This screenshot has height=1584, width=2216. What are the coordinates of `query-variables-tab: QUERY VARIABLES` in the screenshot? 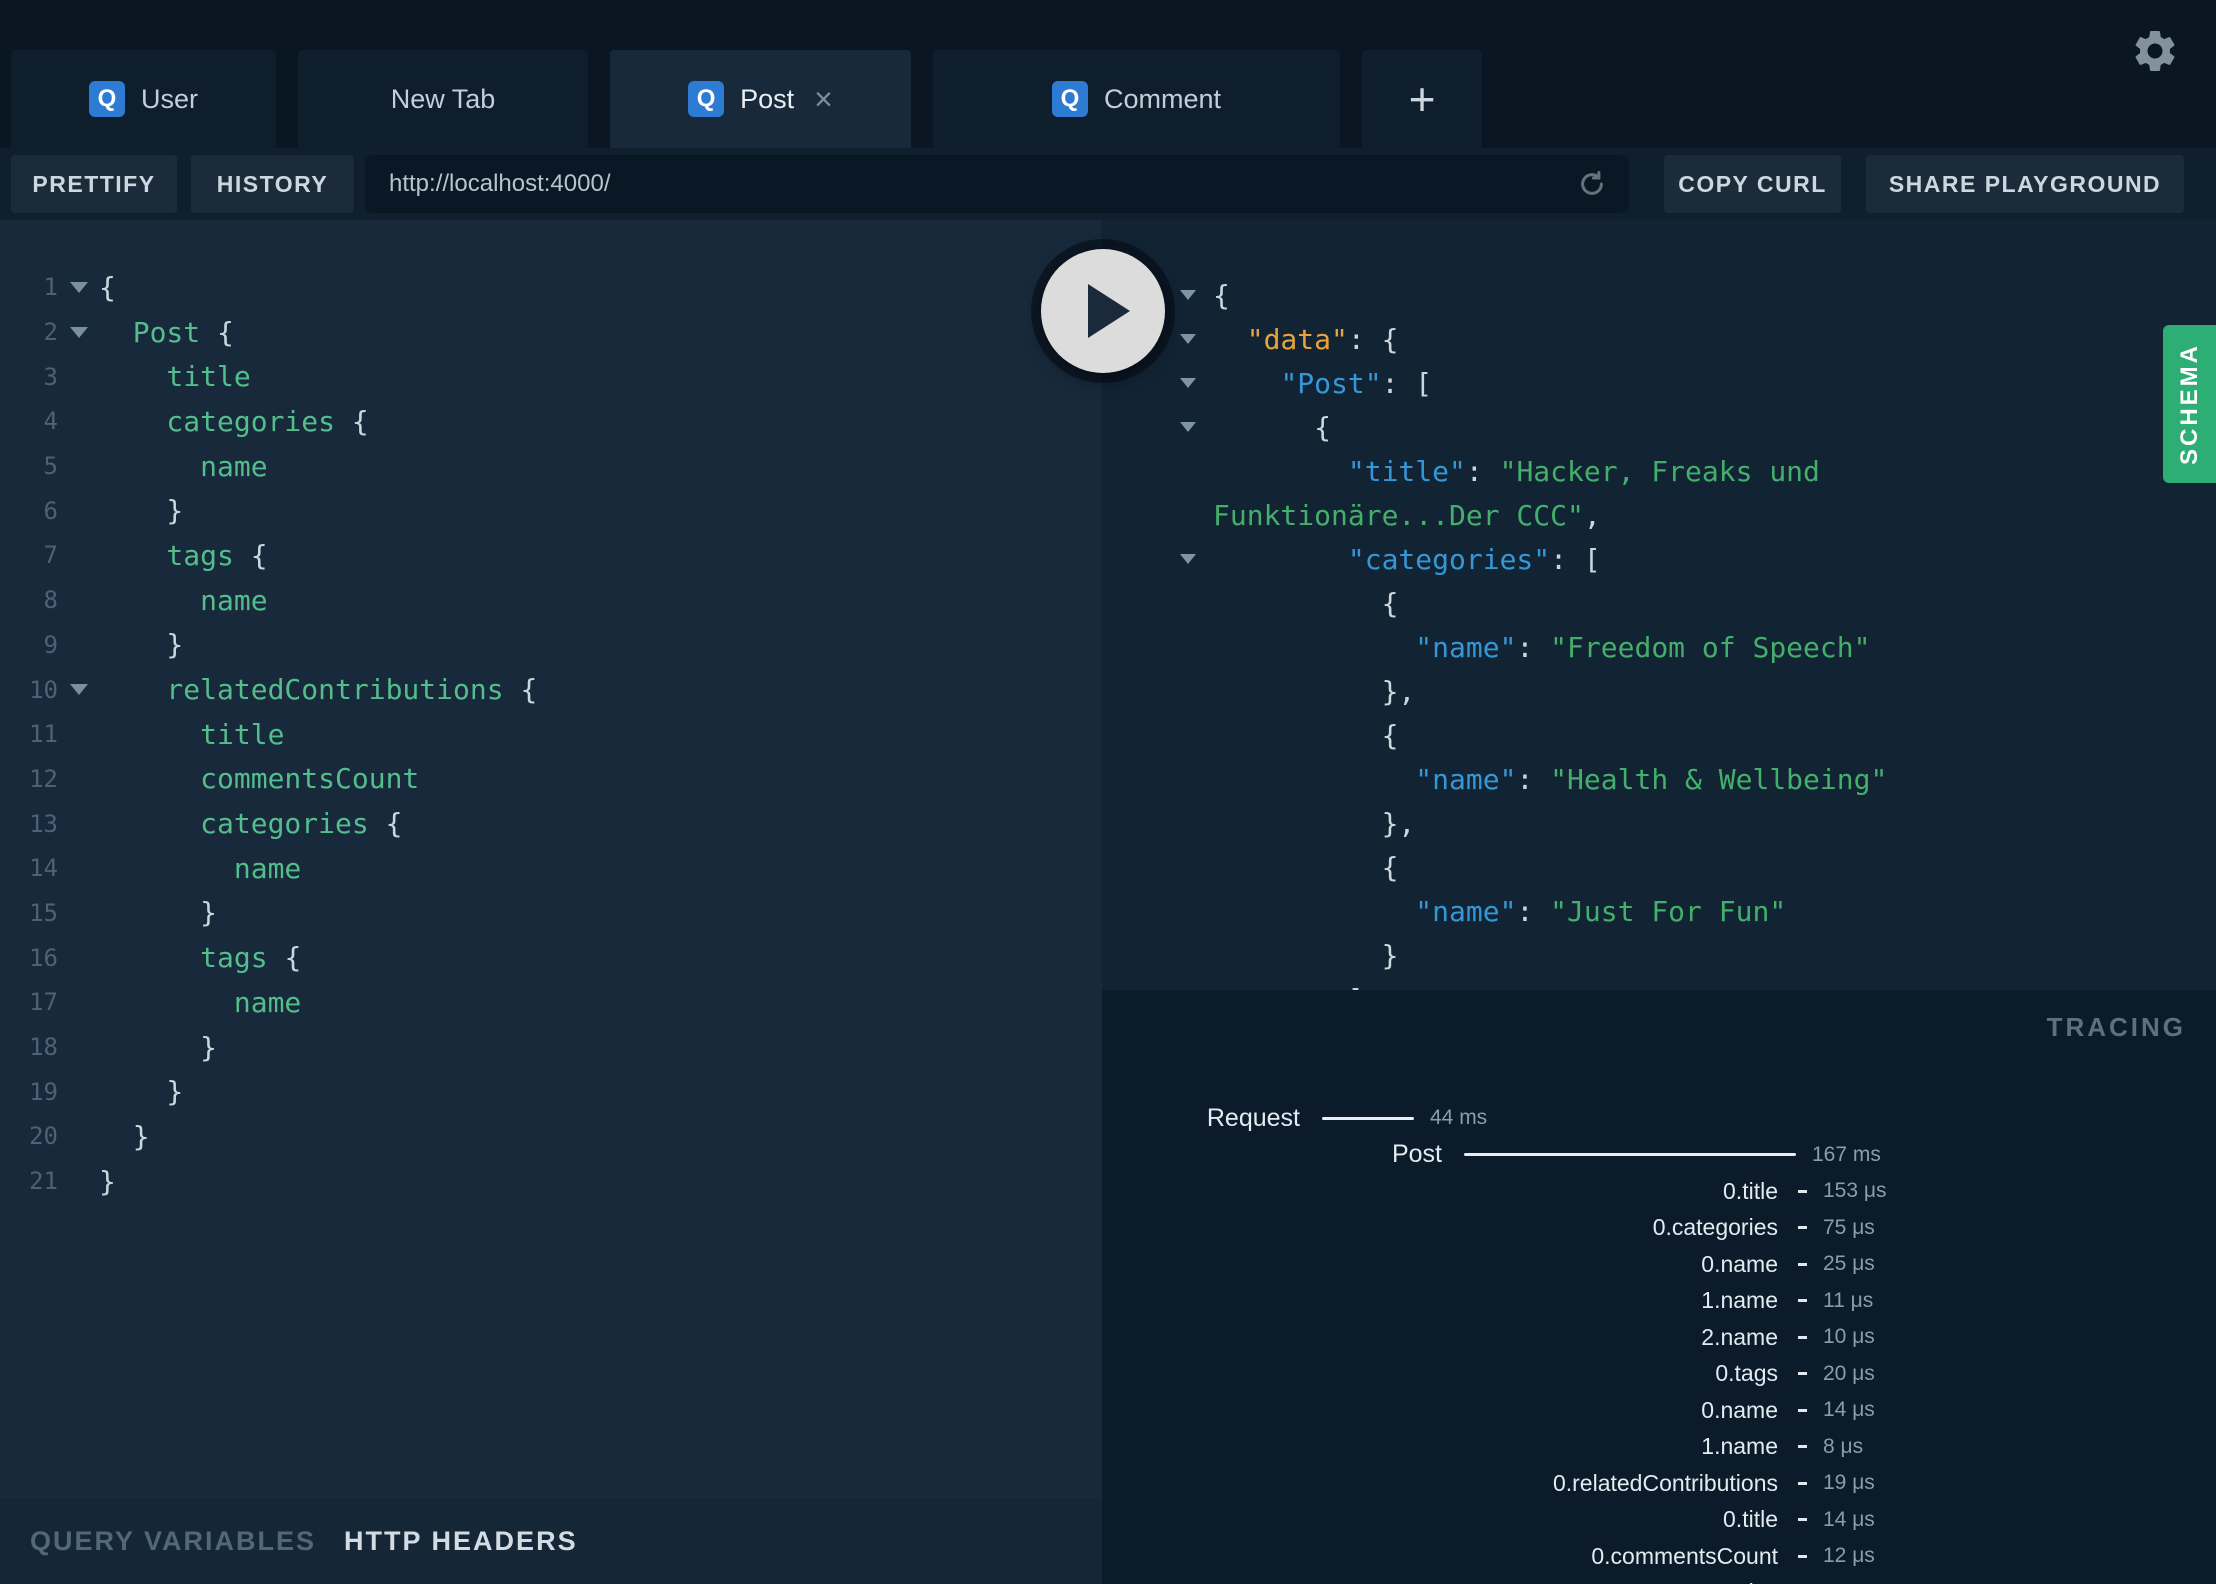 It's located at (173, 1541).